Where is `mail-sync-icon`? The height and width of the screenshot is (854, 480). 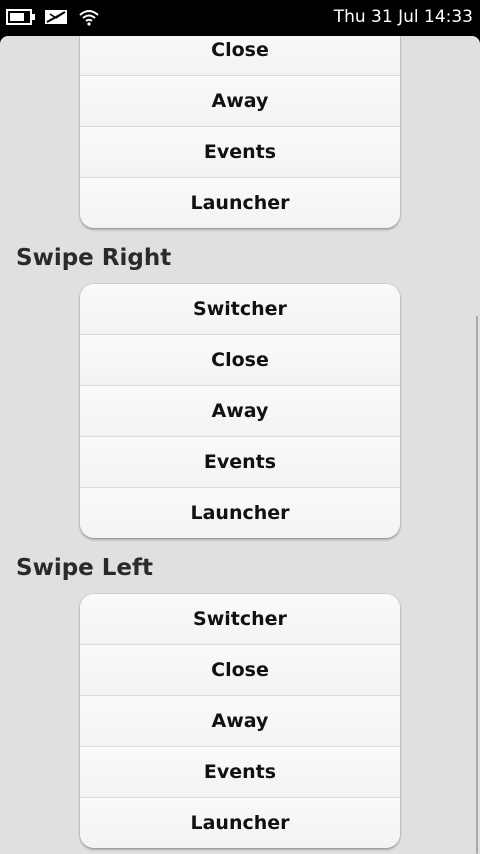 mail-sync-icon is located at coordinates (57, 17).